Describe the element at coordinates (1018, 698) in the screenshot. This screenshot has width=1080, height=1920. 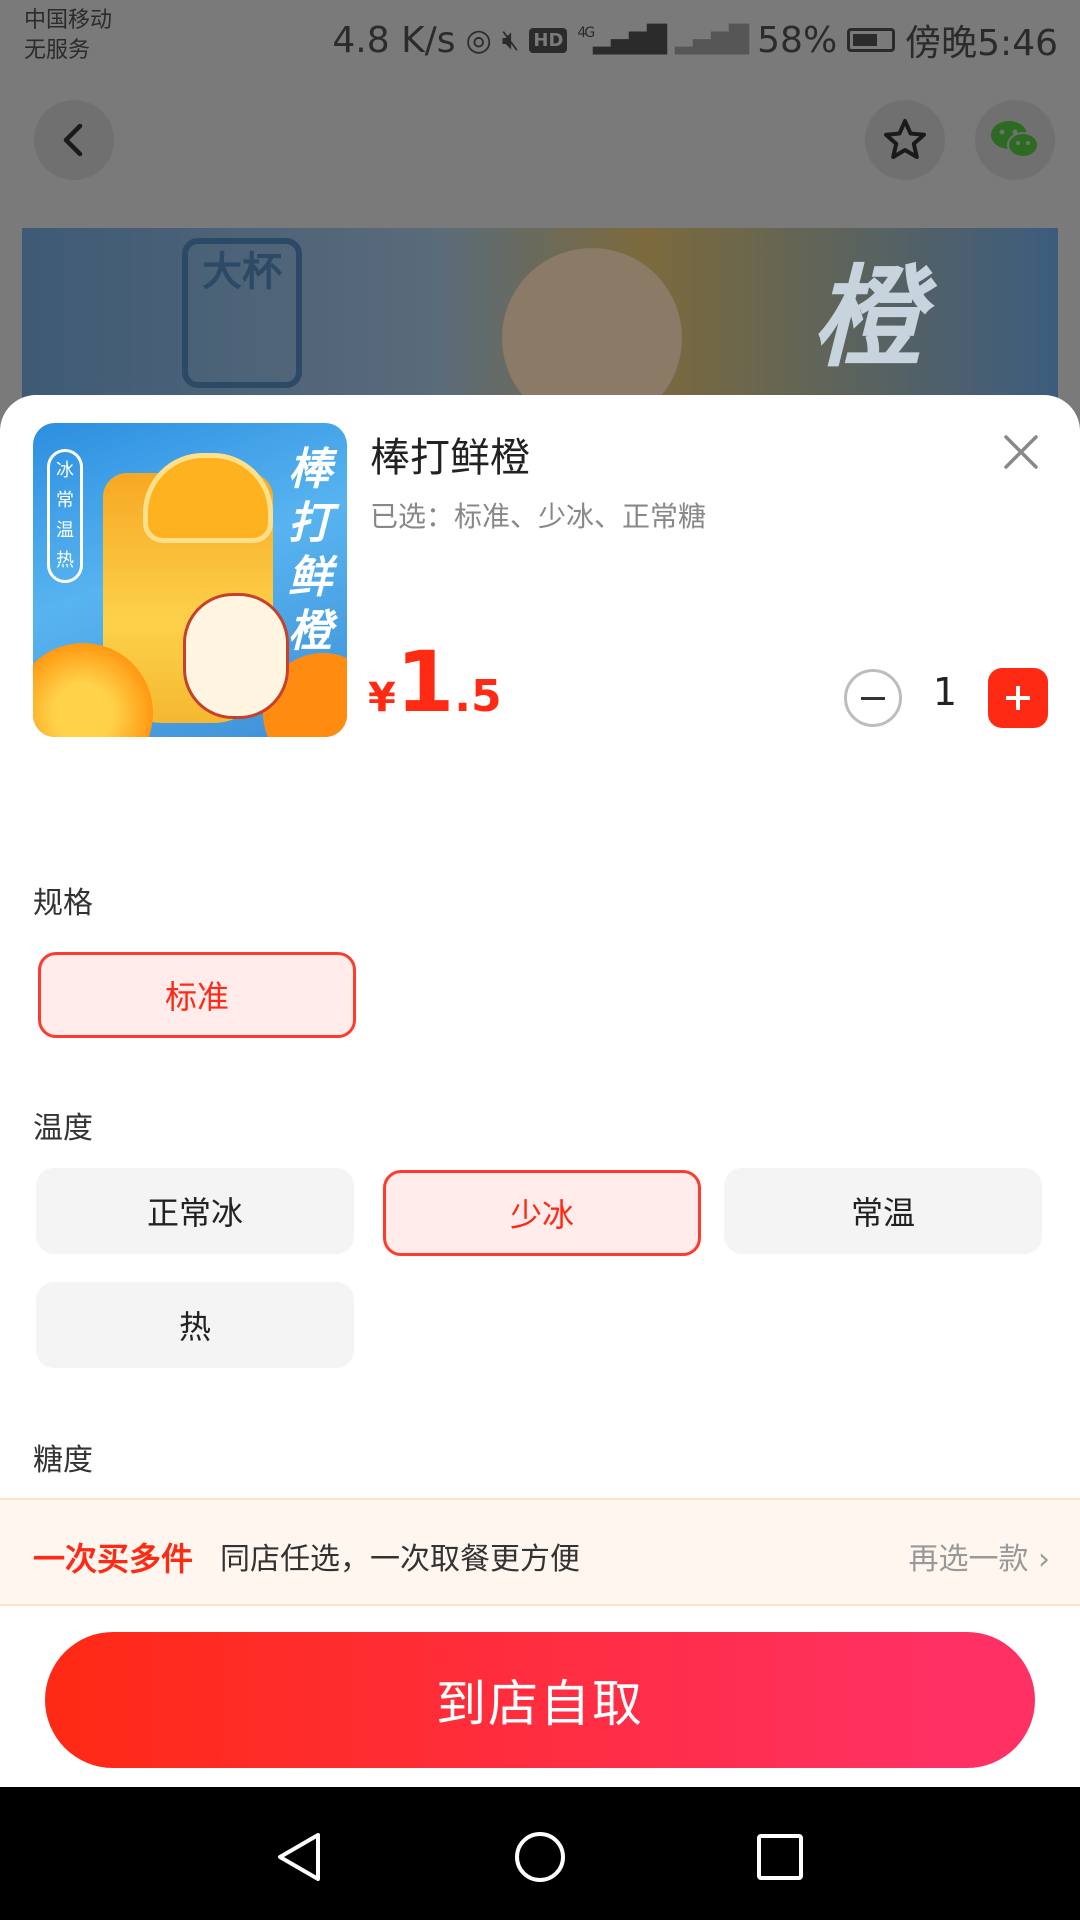
I see `quantity-increase-button` at that location.